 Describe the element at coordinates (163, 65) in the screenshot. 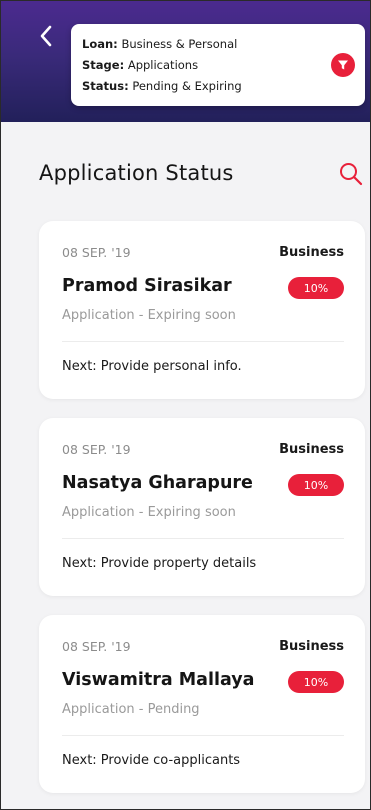

I see `filter-stage-value: Applications` at that location.